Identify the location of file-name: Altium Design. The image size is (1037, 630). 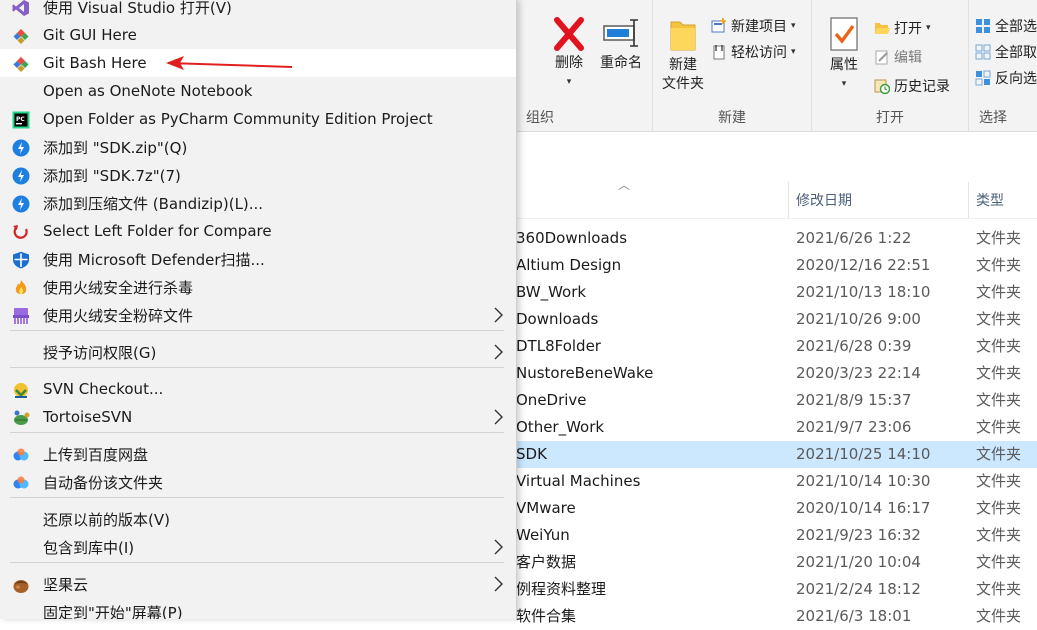
(569, 265).